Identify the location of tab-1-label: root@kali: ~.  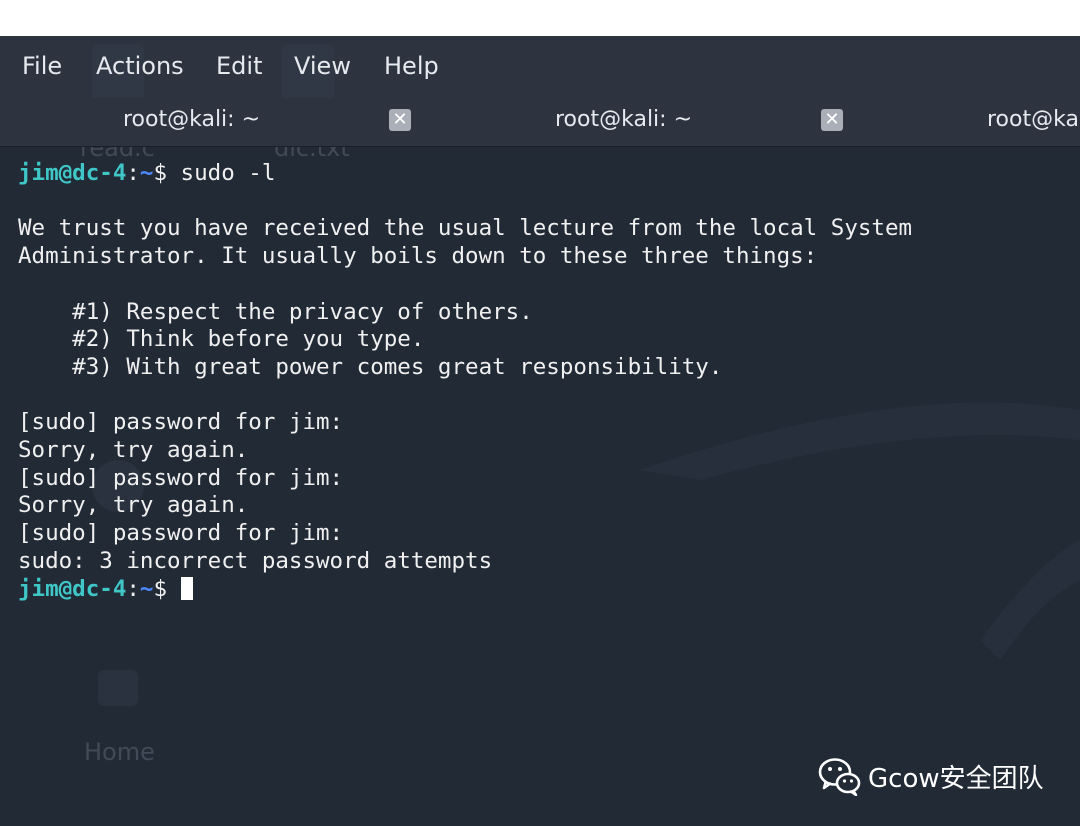
(191, 119).